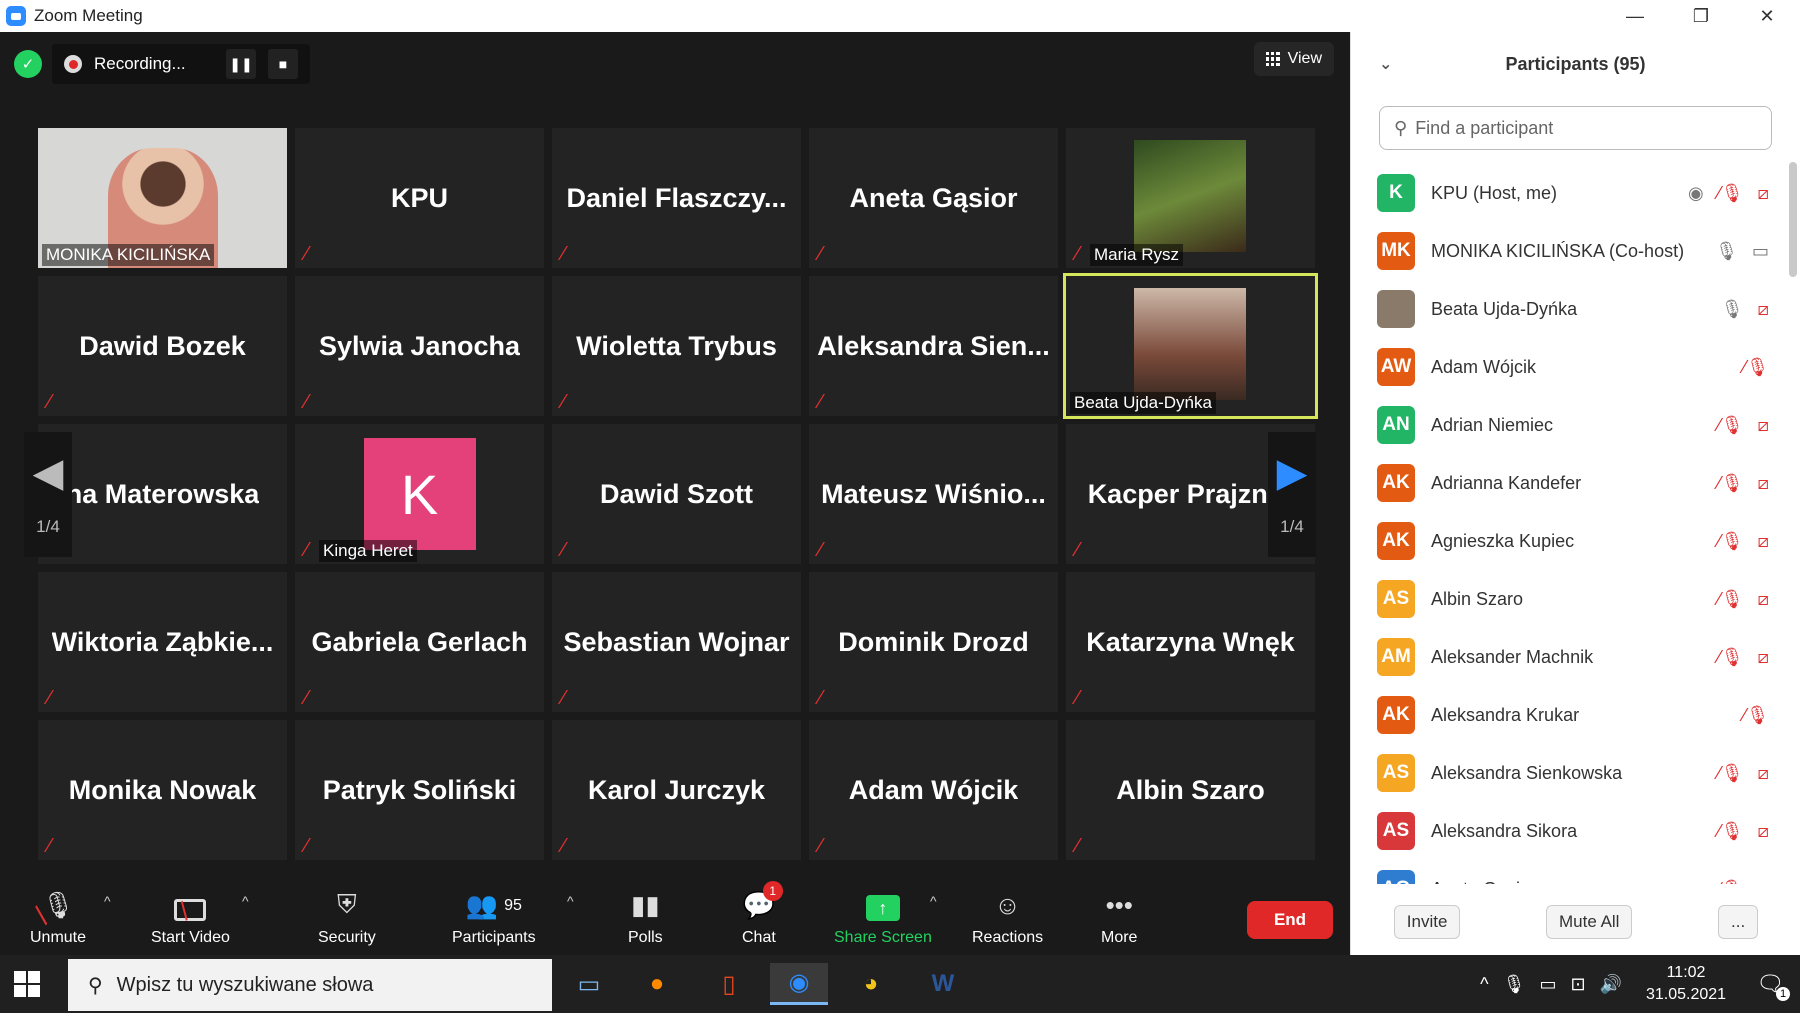 The width and height of the screenshot is (1800, 1013). I want to click on share-screen-button: ↑ Share Screen, so click(883, 917).